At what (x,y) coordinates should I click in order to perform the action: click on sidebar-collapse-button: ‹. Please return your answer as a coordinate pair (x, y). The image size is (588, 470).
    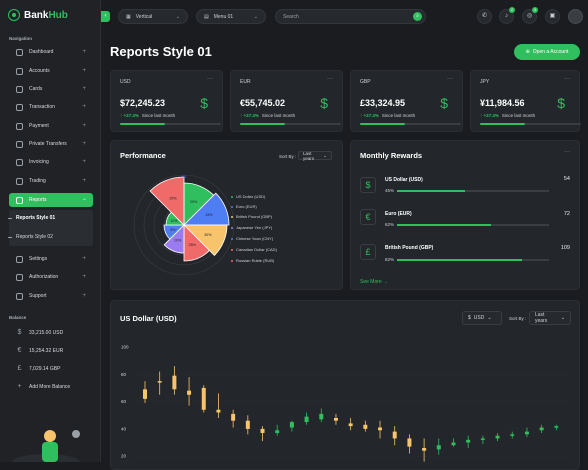
    Looking at the image, I should click on (105, 16).